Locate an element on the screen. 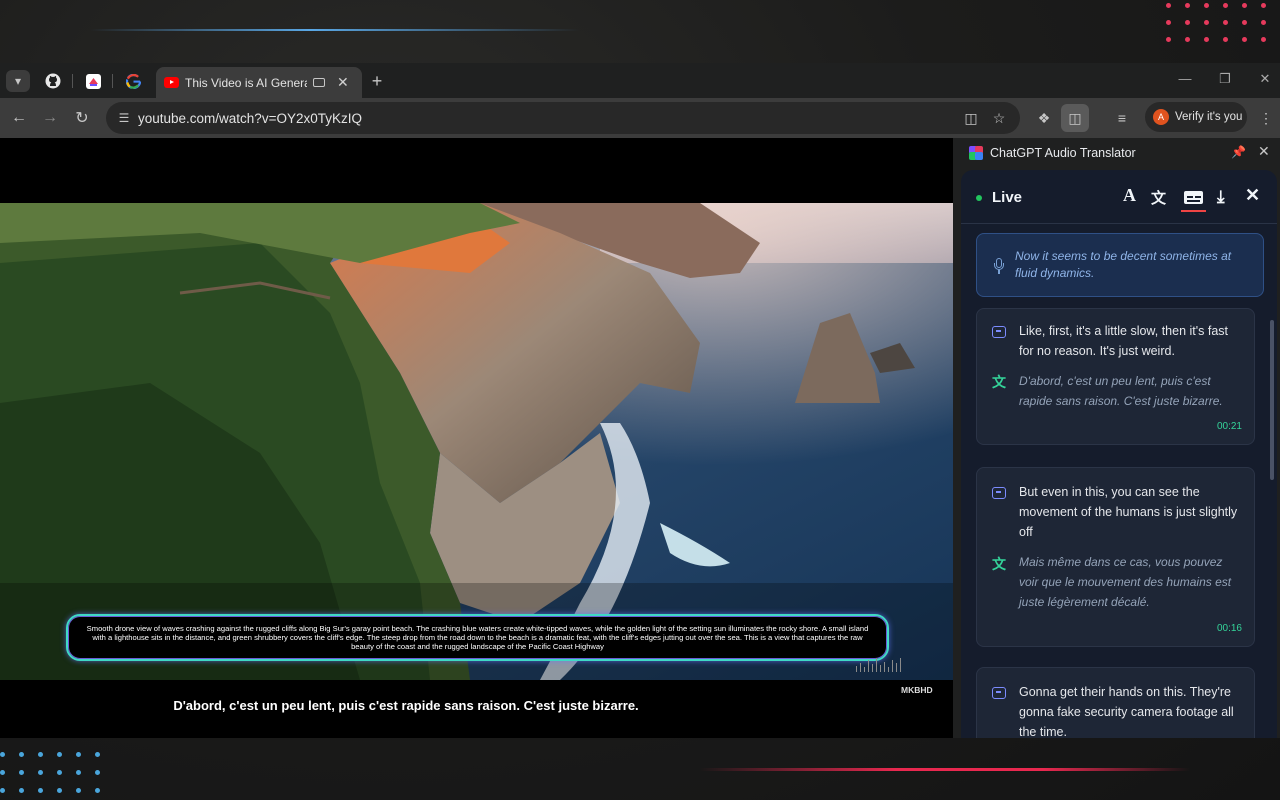 Image resolution: width=1280 pixels, height=800 pixels. reading-list-icon: ≡ is located at coordinates (1122, 118).